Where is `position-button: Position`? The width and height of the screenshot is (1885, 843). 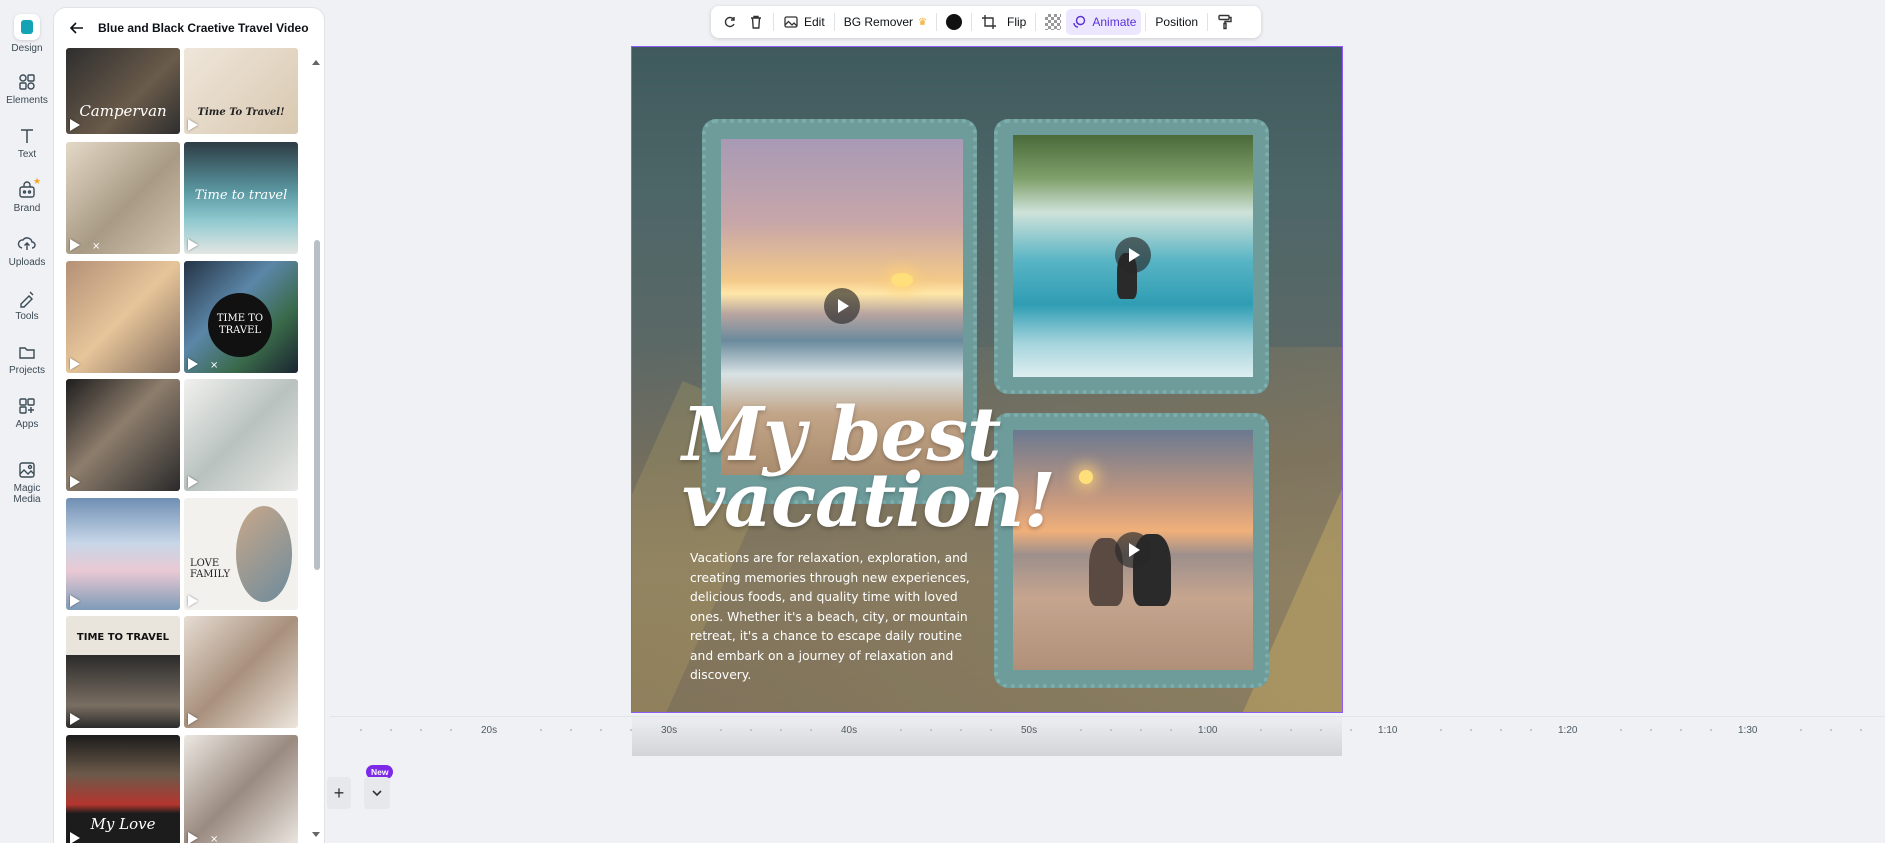 position-button: Position is located at coordinates (1176, 22).